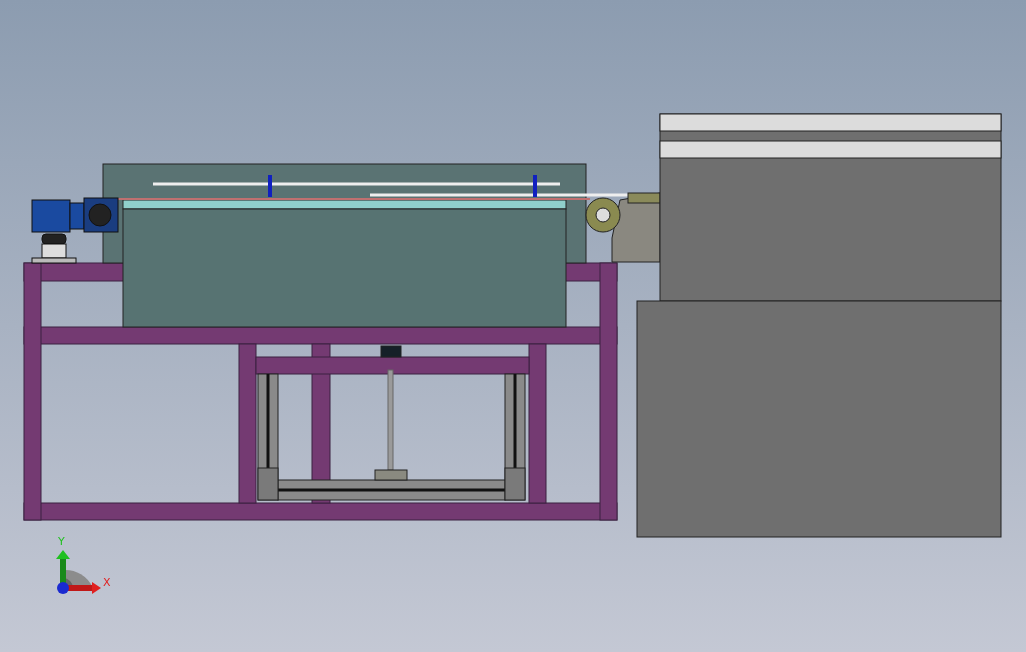  What do you see at coordinates (61, 541) in the screenshot?
I see `y-axis-label: Y` at bounding box center [61, 541].